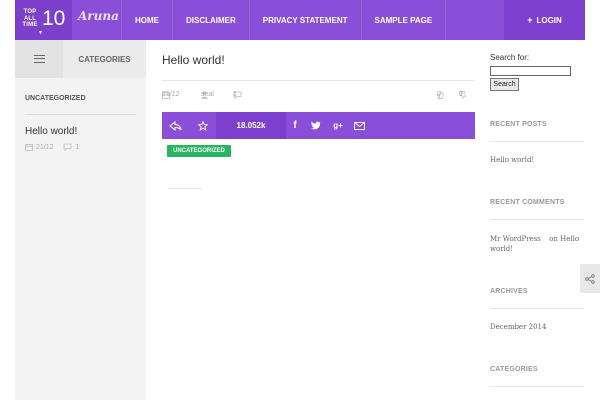  Describe the element at coordinates (510, 57) in the screenshot. I see `search-label: Search for:` at that location.